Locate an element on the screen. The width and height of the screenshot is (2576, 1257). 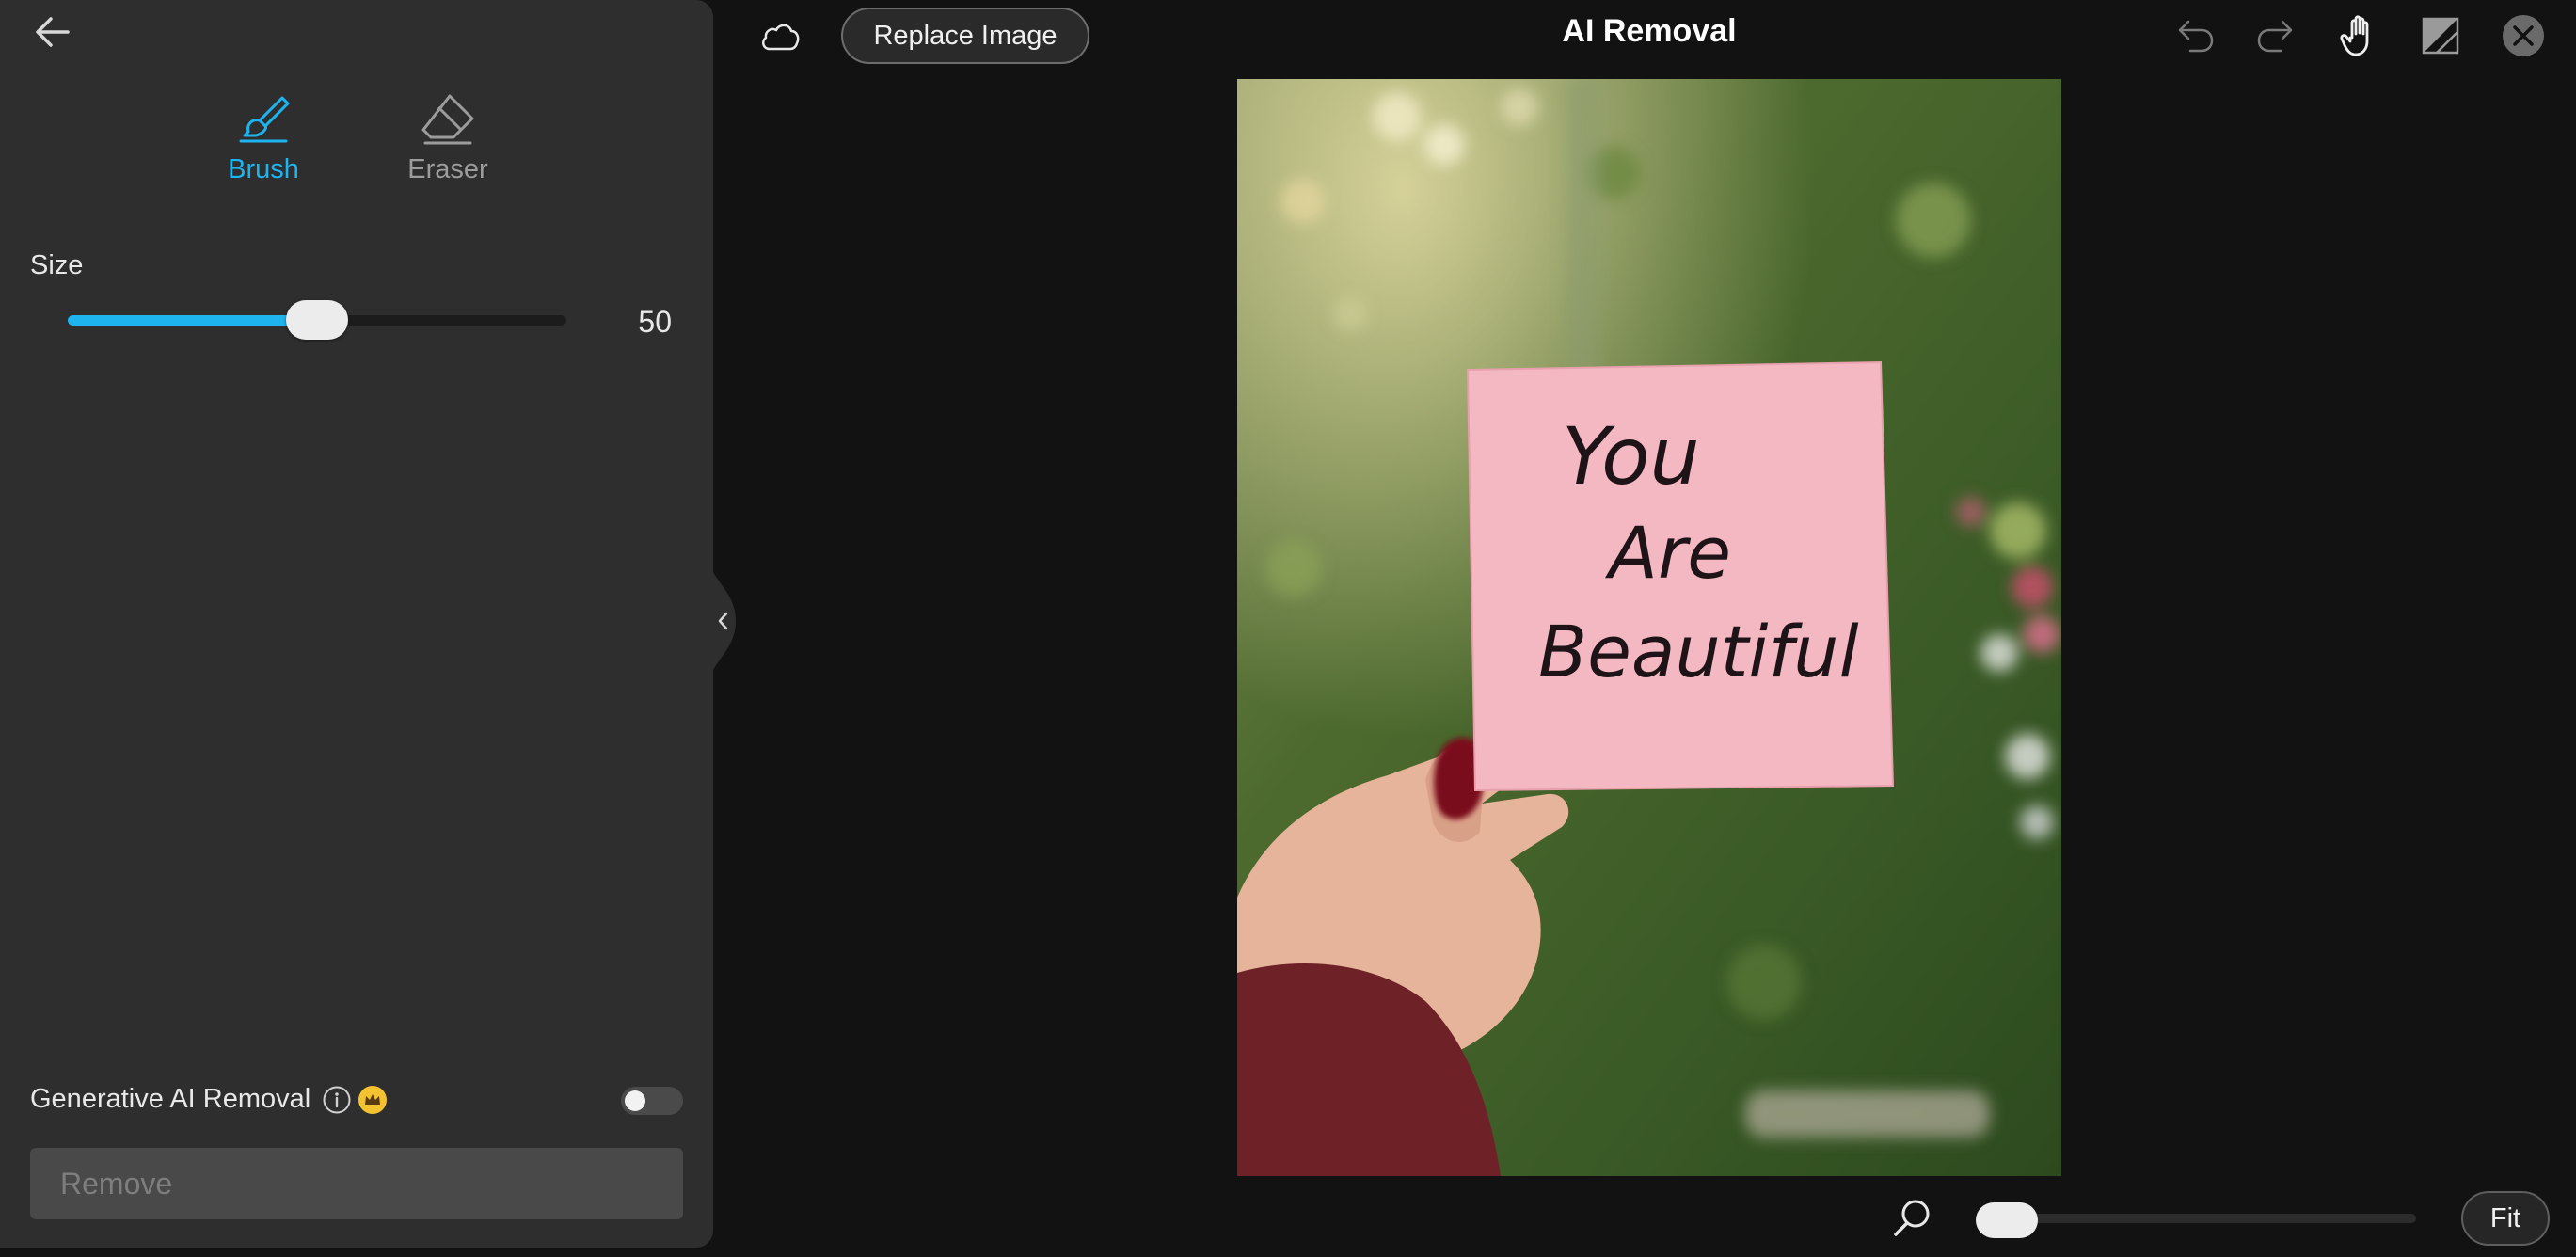
brush-label: Brush is located at coordinates (263, 169).